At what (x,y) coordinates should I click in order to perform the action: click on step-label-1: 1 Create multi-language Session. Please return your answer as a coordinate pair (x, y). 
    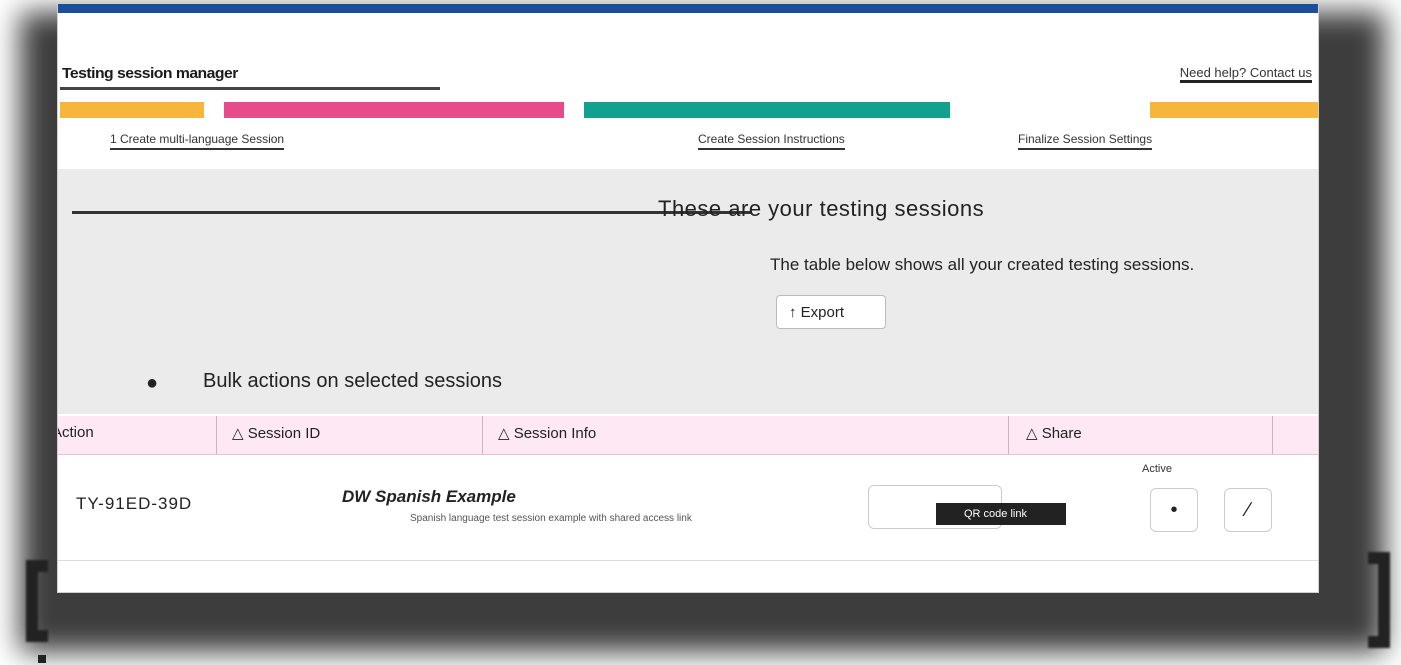
    Looking at the image, I should click on (197, 141).